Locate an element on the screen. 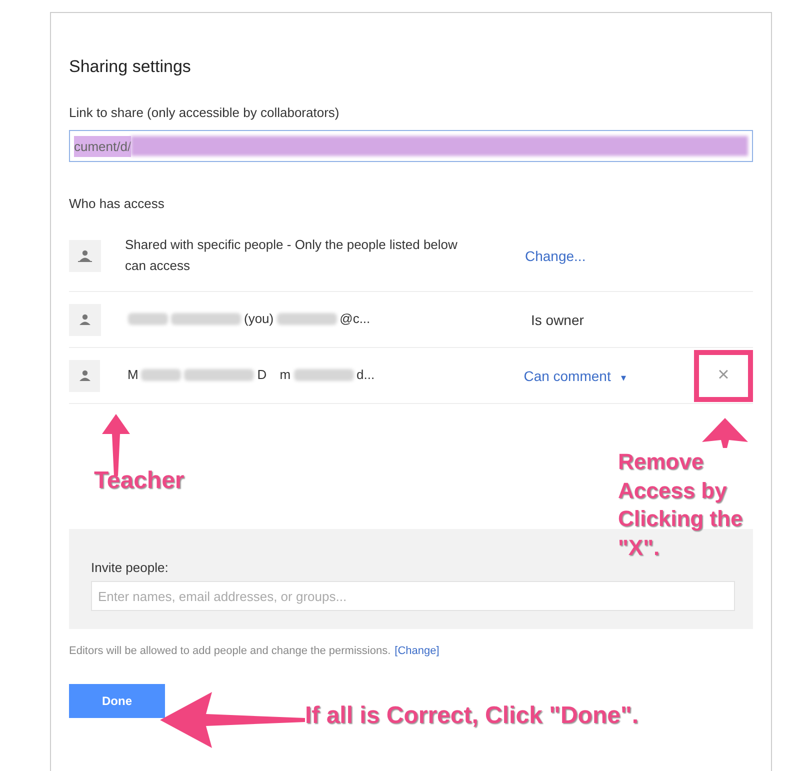 The image size is (810, 771). annotation-text: Teacher is located at coordinates (139, 481).